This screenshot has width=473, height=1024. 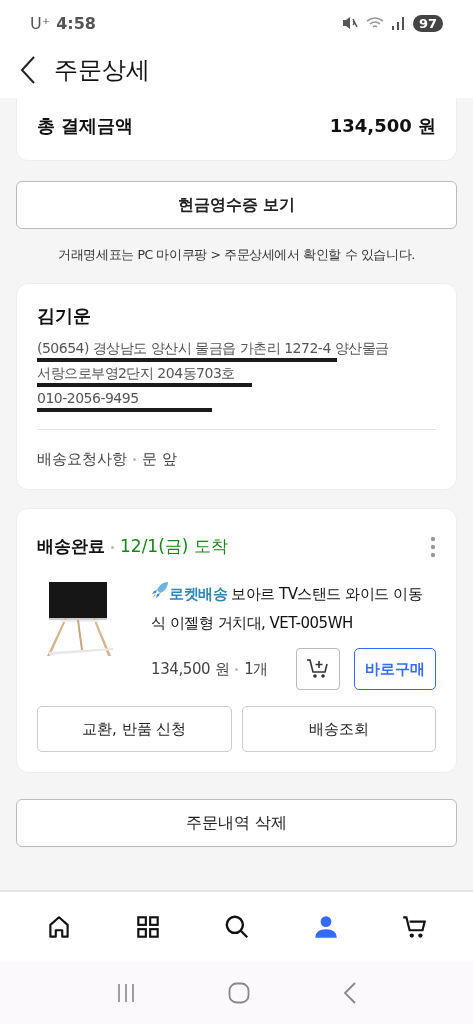 I want to click on request-value: 문 앞, so click(x=159, y=459).